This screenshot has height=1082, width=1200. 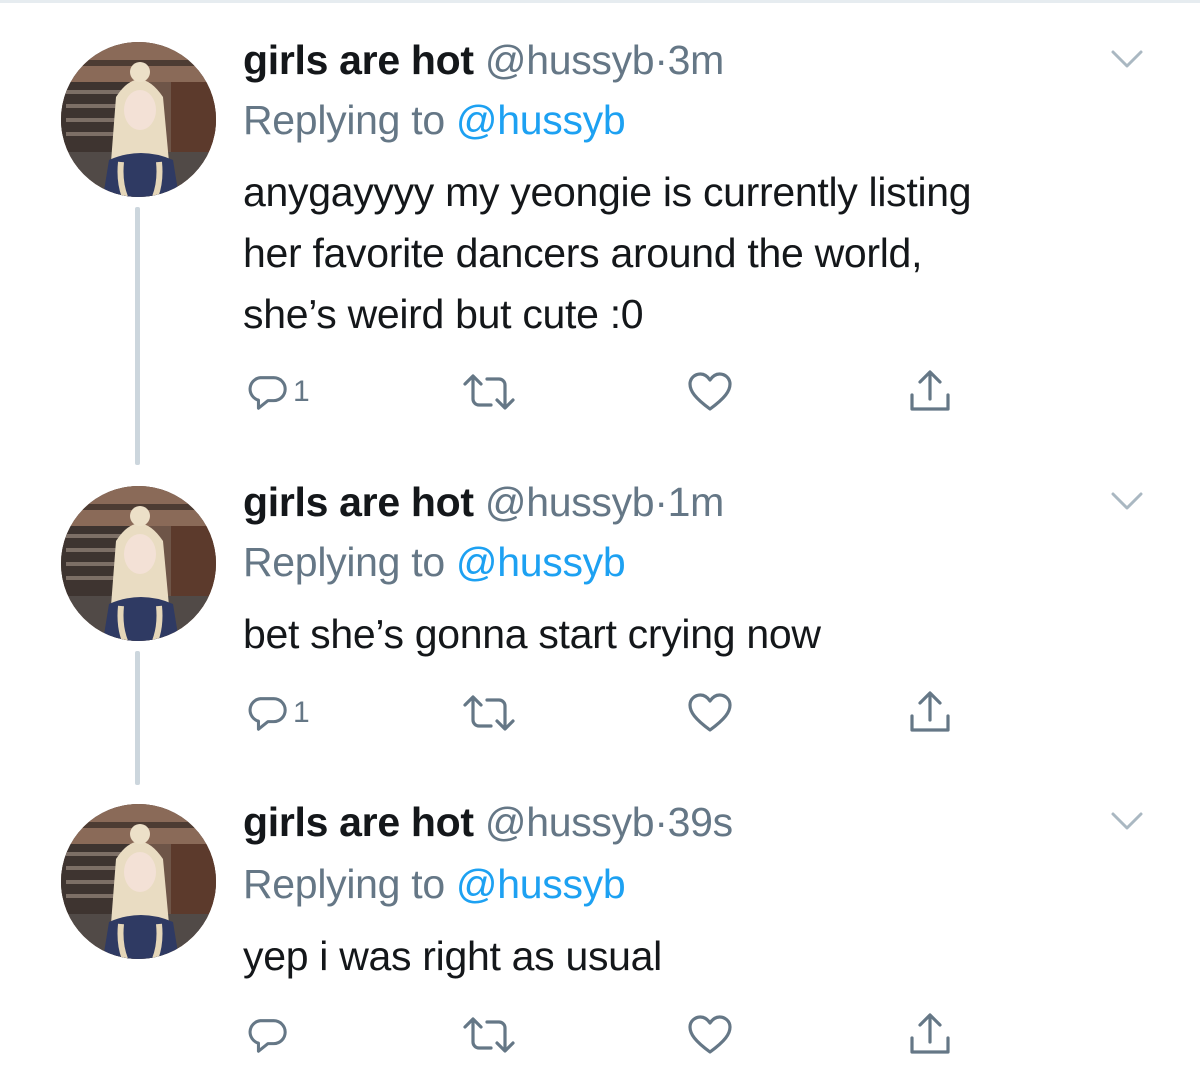 What do you see at coordinates (696, 60) in the screenshot?
I see `timestamp: 3m` at bounding box center [696, 60].